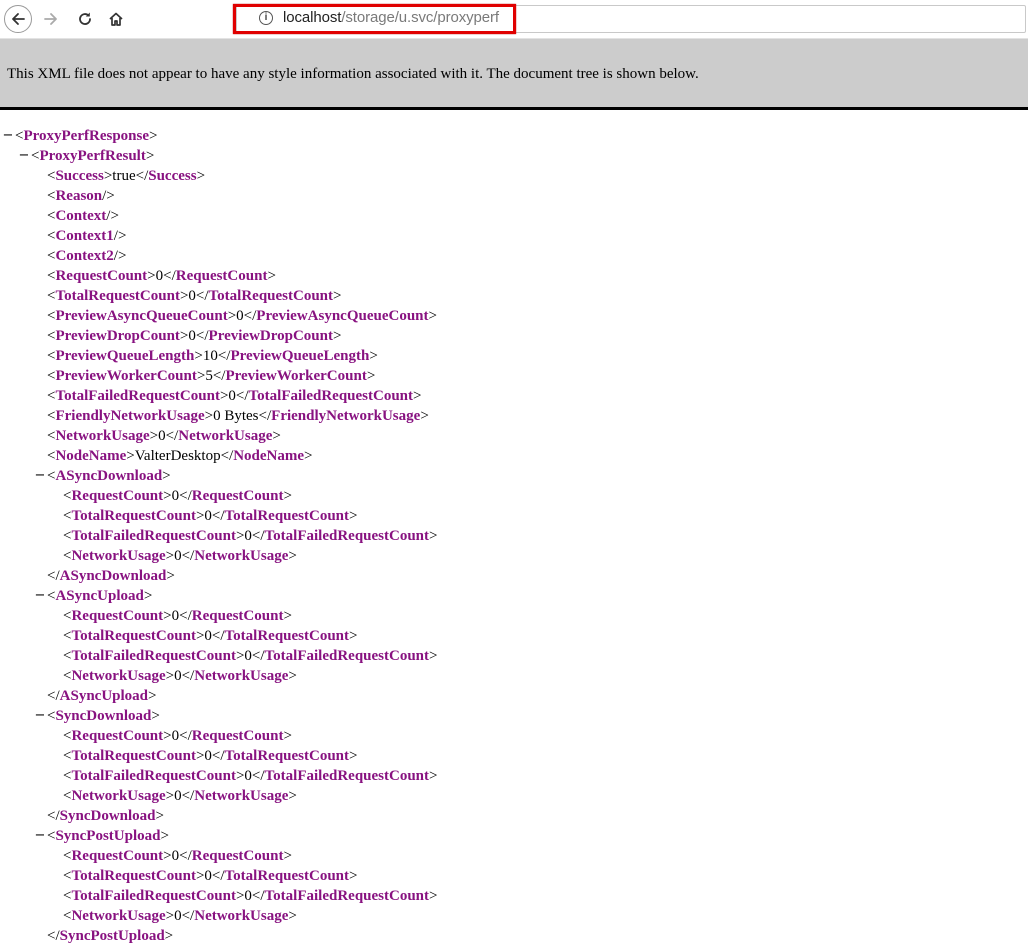 This screenshot has height=946, width=1028. I want to click on xml-tag-name: PreviewDropCount, so click(270, 336).